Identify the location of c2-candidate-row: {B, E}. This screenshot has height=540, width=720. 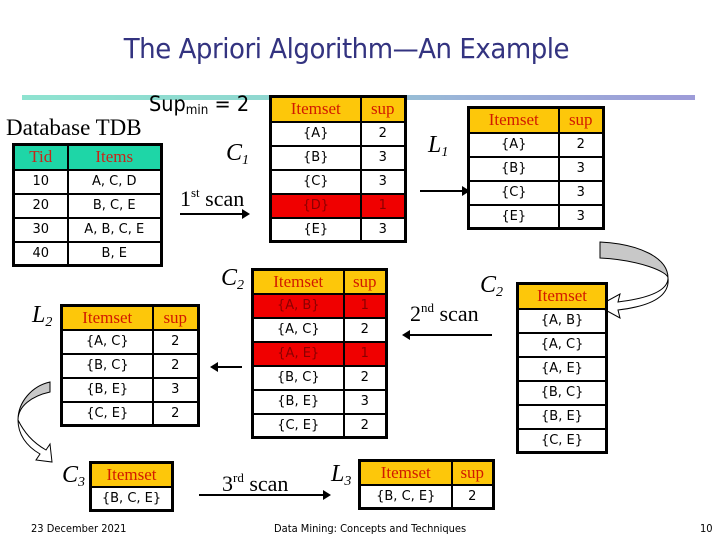
(562, 416).